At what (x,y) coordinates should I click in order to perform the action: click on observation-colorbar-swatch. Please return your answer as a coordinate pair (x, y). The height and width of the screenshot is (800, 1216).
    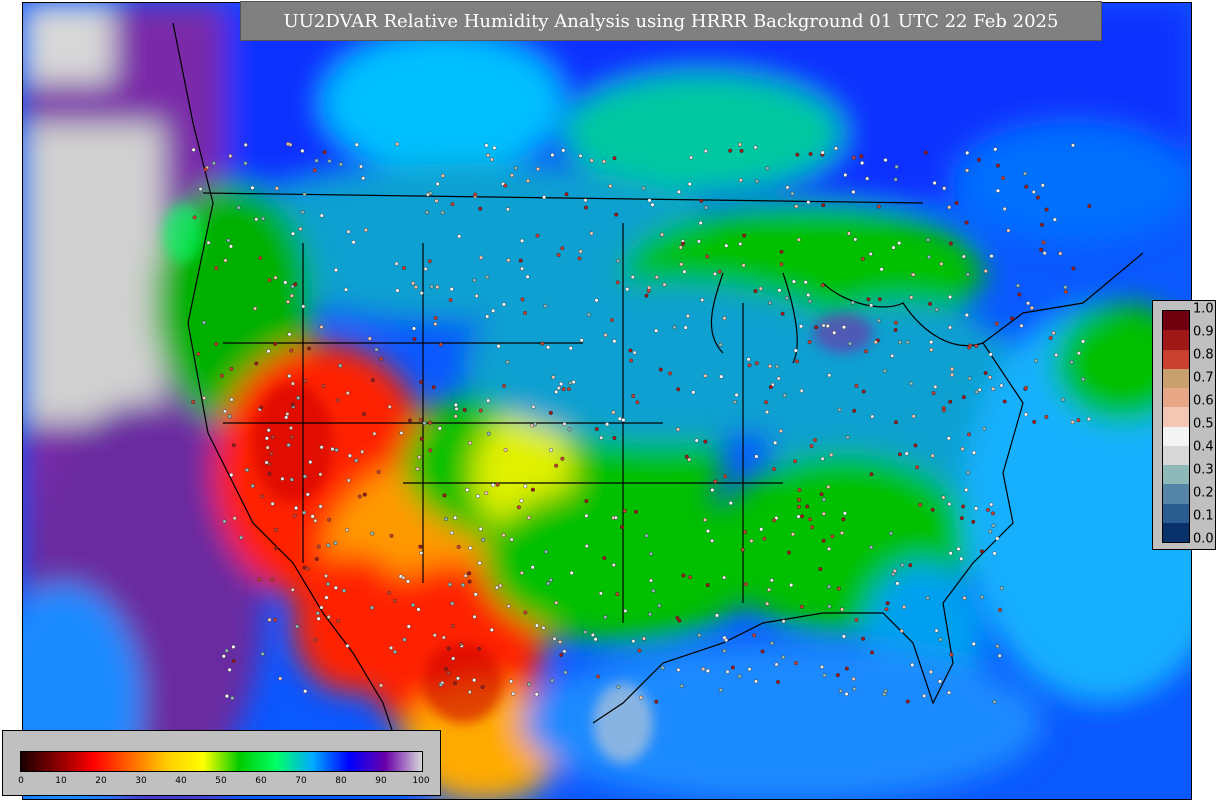
    Looking at the image, I should click on (1176, 475).